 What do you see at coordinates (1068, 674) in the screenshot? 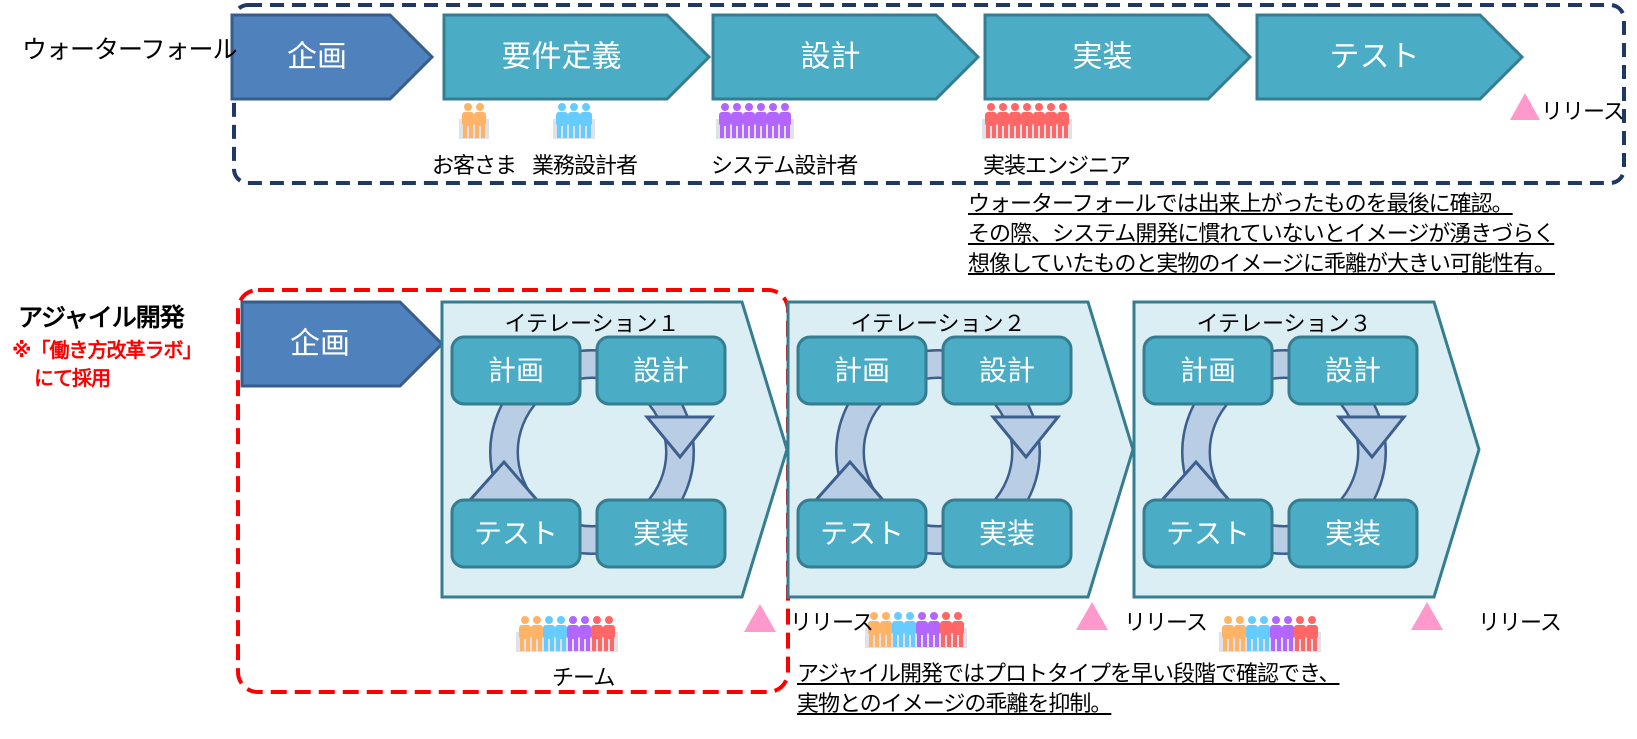
I see `agile-callout-line: アジャイル開発ではプロトタイプを早い段階で確認でき、` at bounding box center [1068, 674].